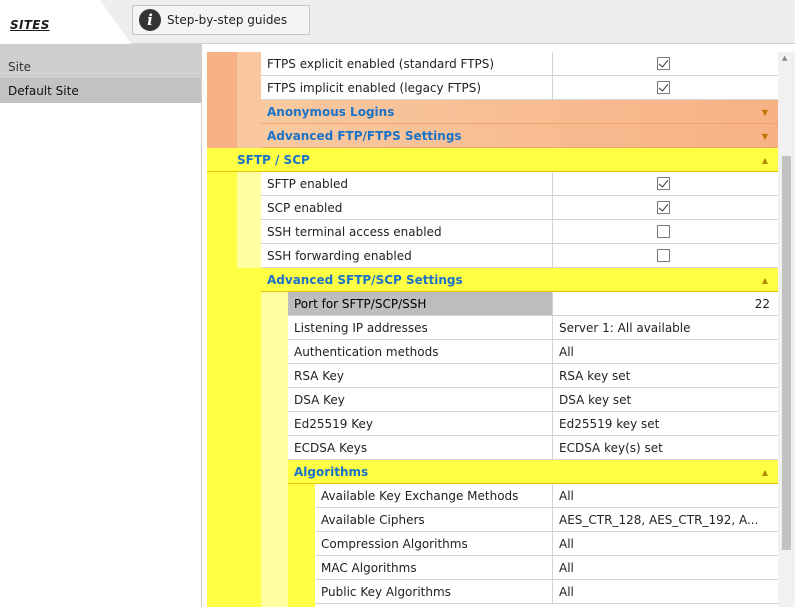 This screenshot has width=795, height=607. I want to click on ssh-terminal-checkbox, so click(663, 231).